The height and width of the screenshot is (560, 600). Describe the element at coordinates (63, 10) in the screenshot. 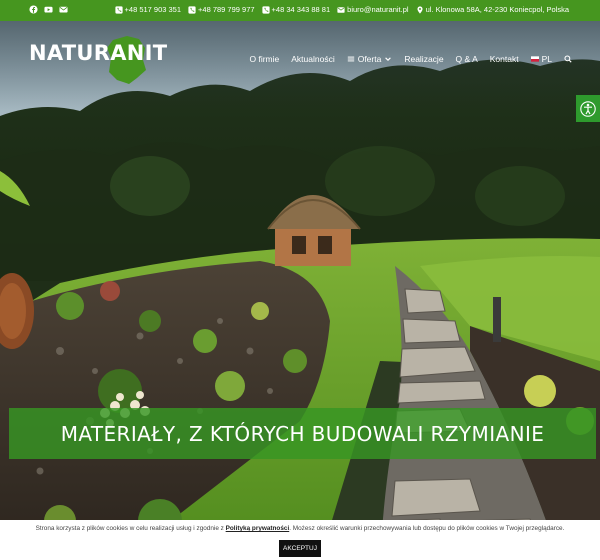

I see `email-icon` at that location.